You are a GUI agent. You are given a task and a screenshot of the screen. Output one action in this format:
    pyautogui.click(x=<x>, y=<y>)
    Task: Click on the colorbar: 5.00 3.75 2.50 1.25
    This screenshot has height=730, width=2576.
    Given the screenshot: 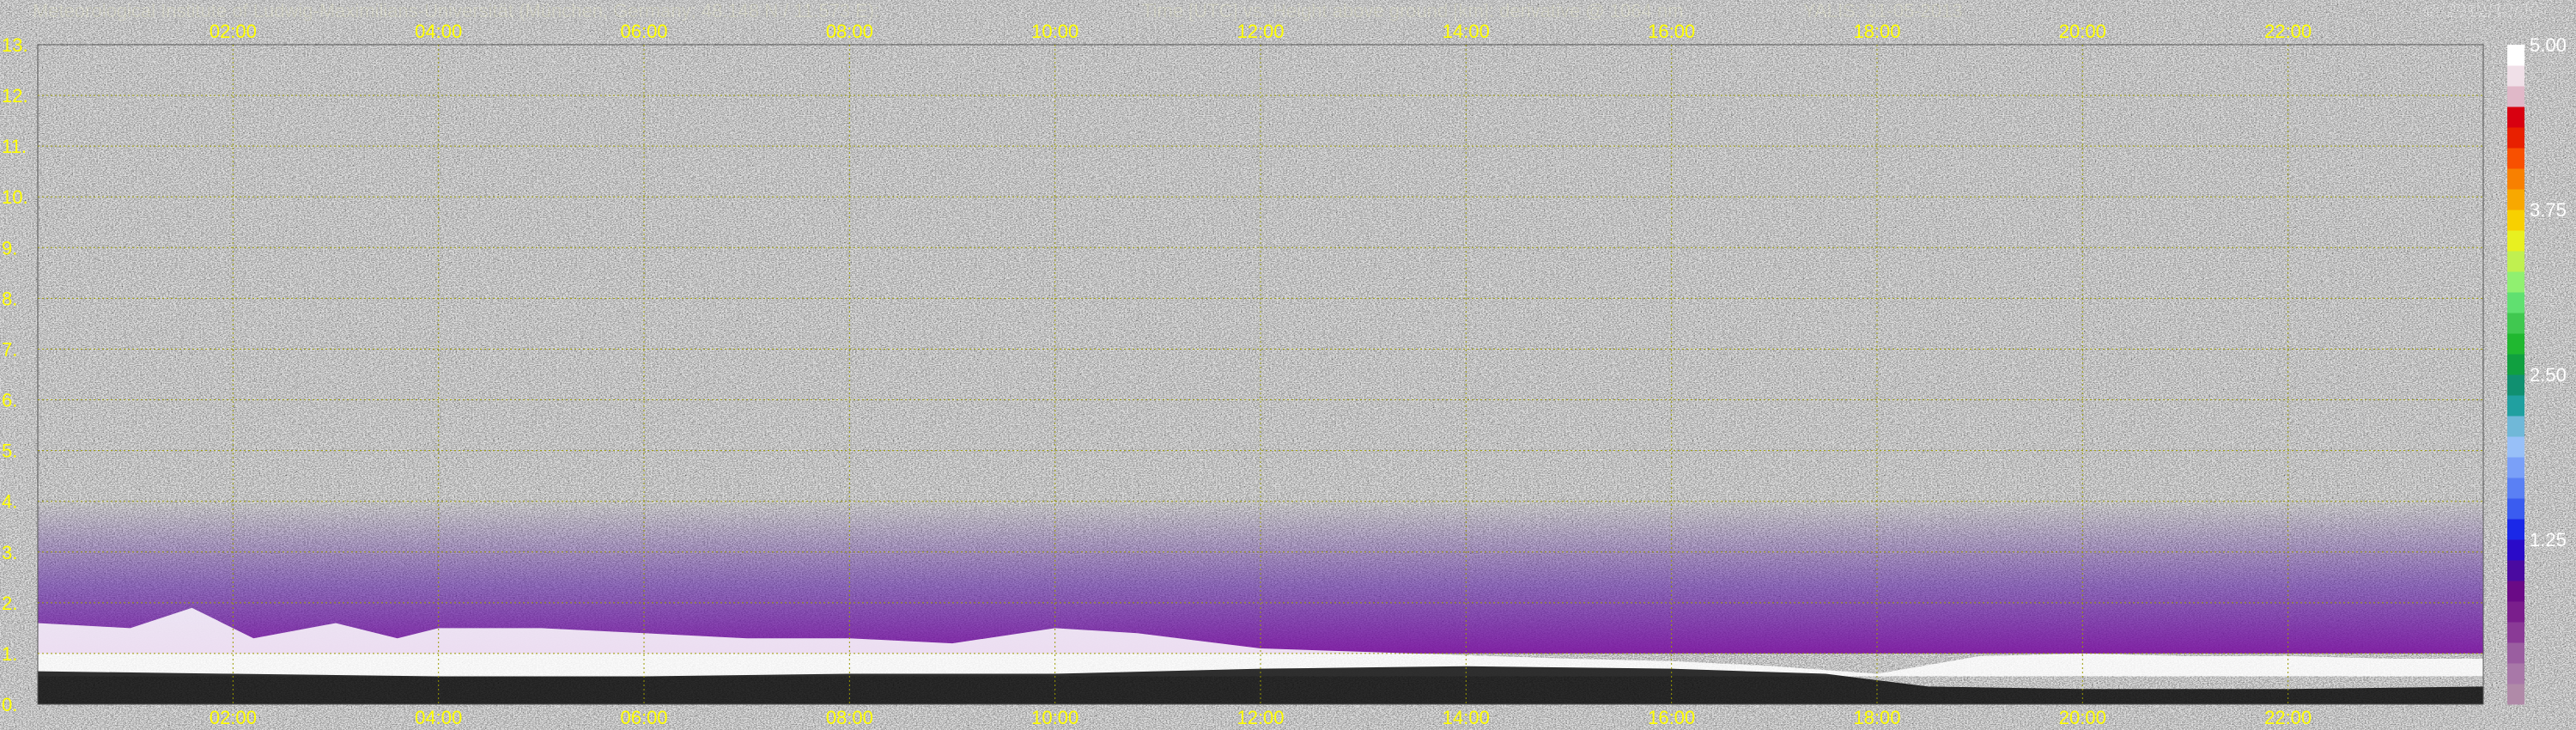 What is the action you would take?
    pyautogui.click(x=2537, y=369)
    